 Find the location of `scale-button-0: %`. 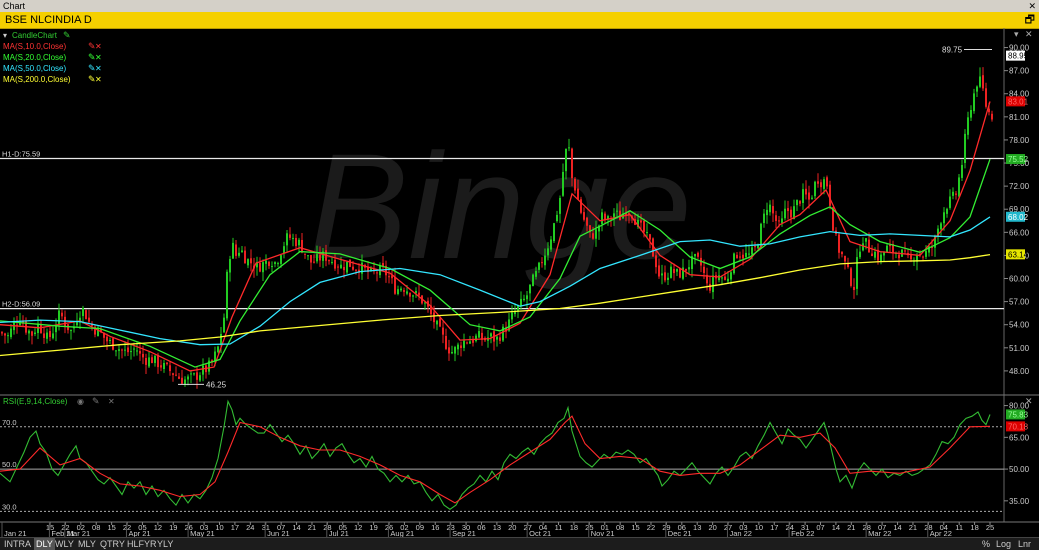

scale-button-0: % is located at coordinates (986, 544).